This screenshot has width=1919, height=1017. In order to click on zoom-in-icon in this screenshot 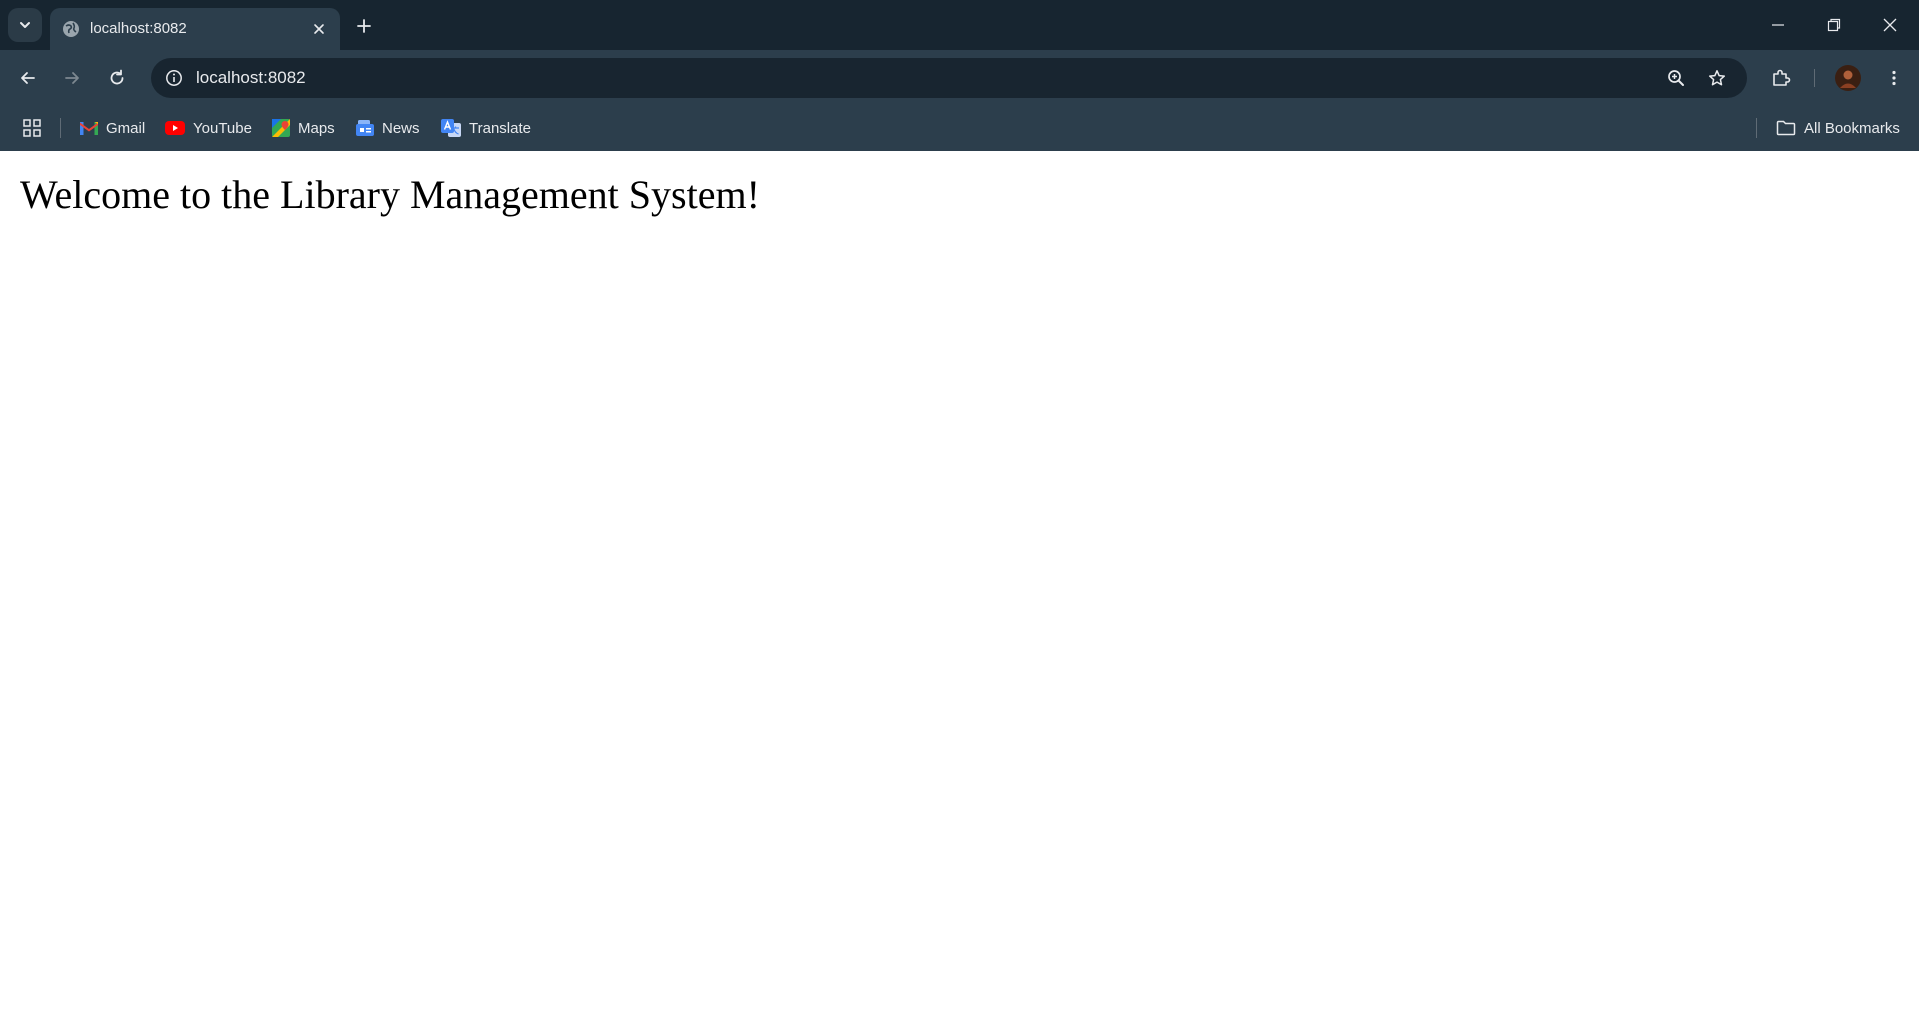, I will do `click(1676, 78)`.